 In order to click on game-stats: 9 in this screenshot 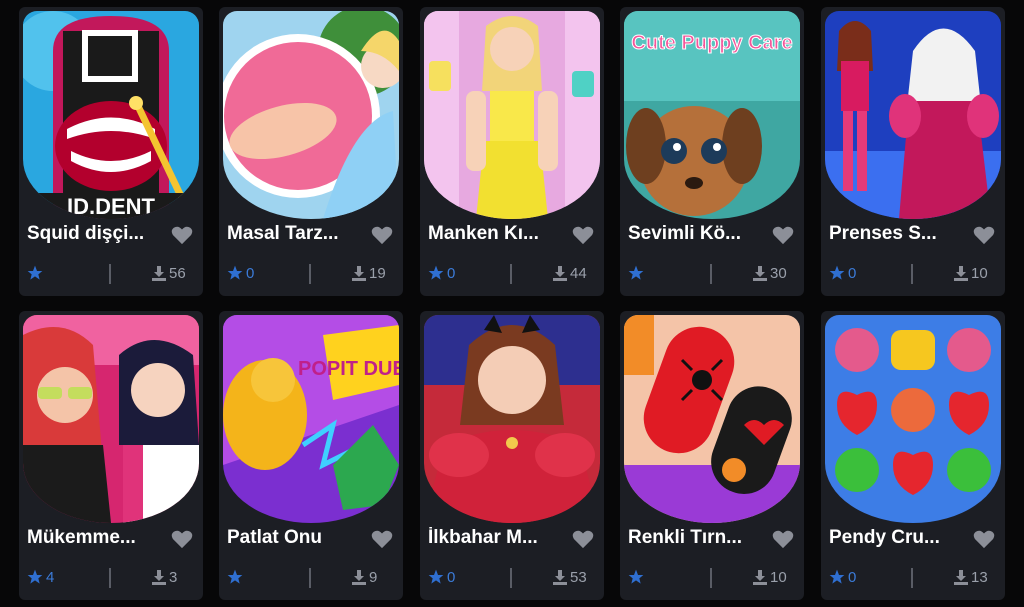, I will do `click(311, 578)`.